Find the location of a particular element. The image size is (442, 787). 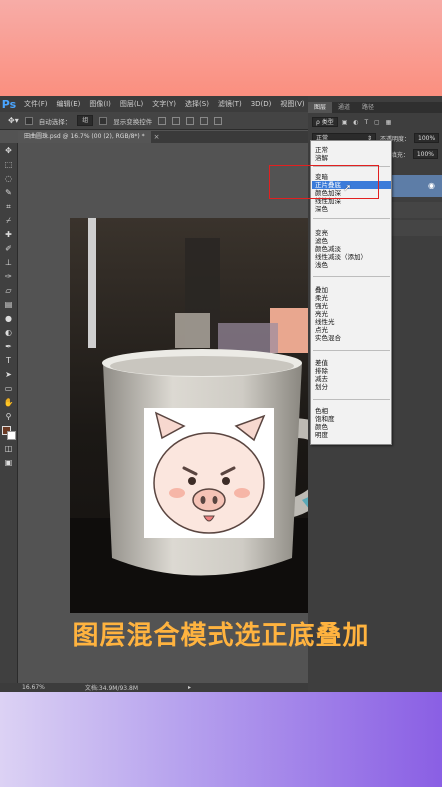

color-swatches is located at coordinates (8, 433).